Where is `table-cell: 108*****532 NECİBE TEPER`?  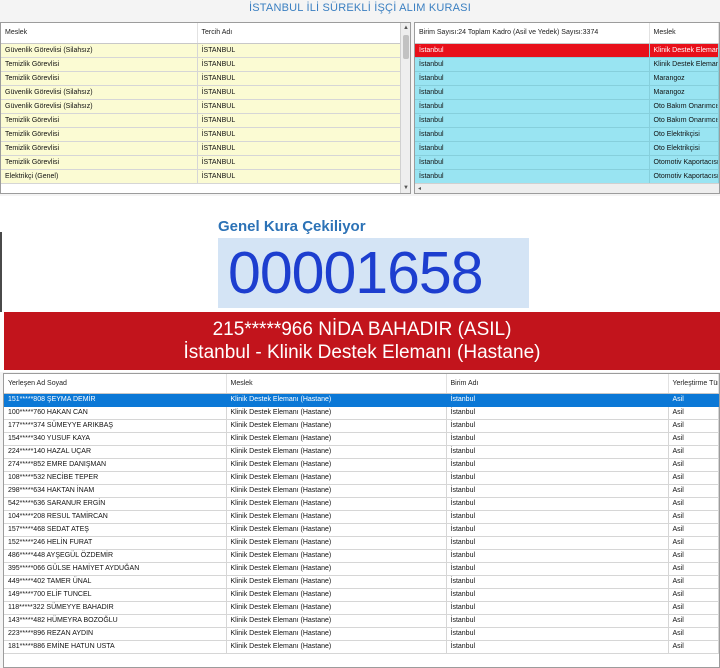
table-cell: 108*****532 NECİBE TEPER is located at coordinates (115, 478).